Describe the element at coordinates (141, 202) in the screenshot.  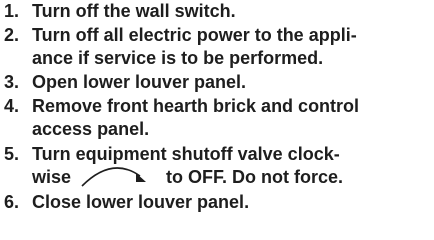
I see `step-text: Close lower louver panel.` at that location.